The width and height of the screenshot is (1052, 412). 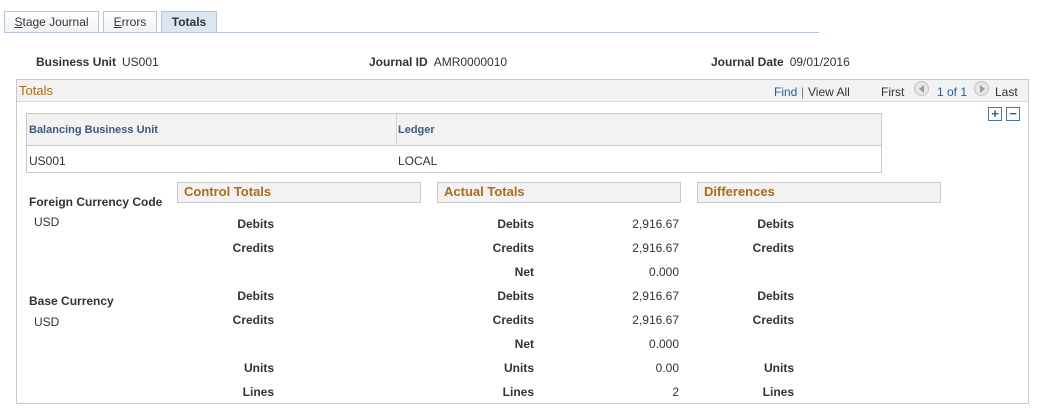 I want to click on base-currency-value: USD, so click(x=47, y=322).